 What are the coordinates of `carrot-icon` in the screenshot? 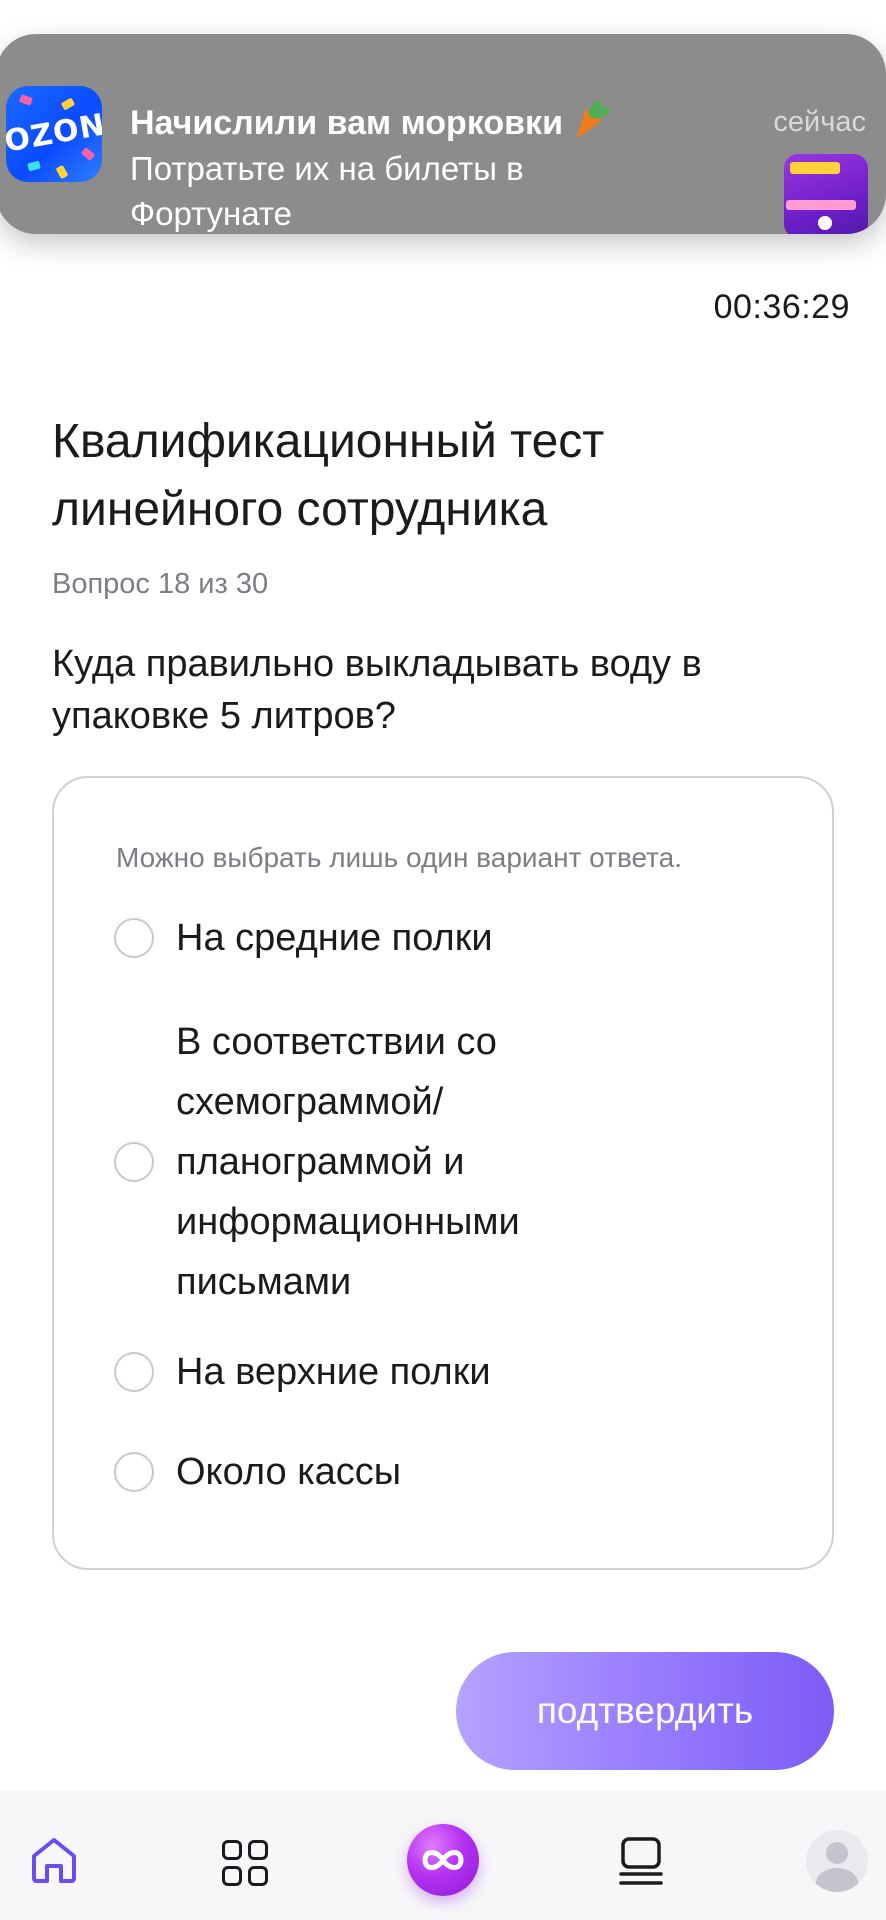 It's located at (589, 122).